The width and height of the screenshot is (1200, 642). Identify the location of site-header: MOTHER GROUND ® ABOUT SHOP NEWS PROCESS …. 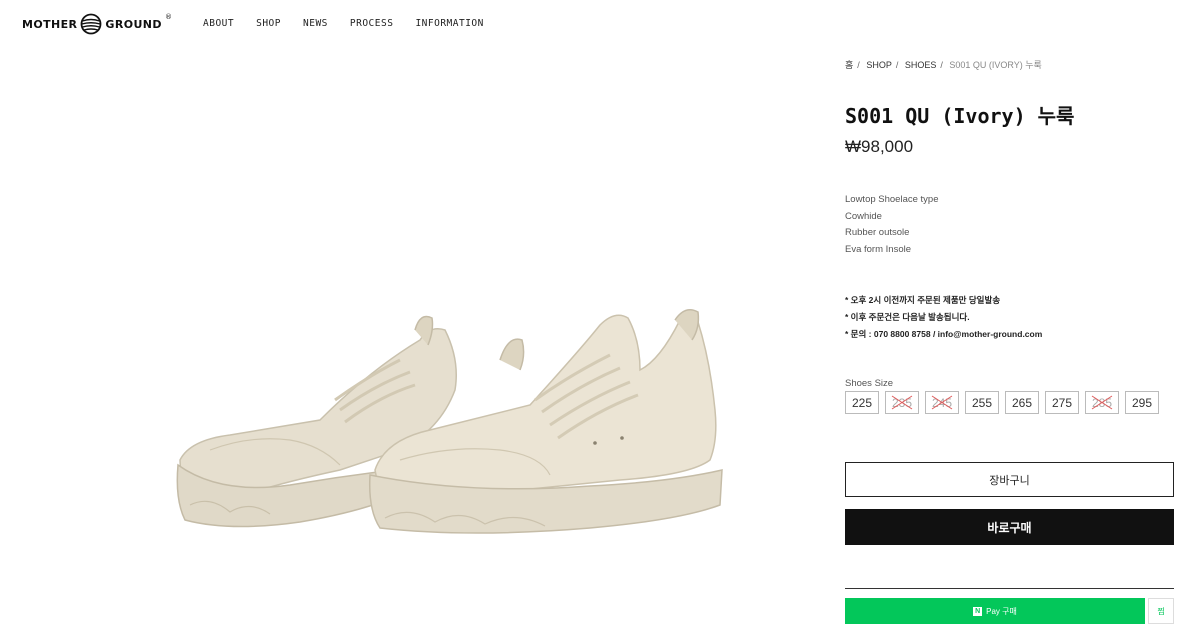
(600, 25).